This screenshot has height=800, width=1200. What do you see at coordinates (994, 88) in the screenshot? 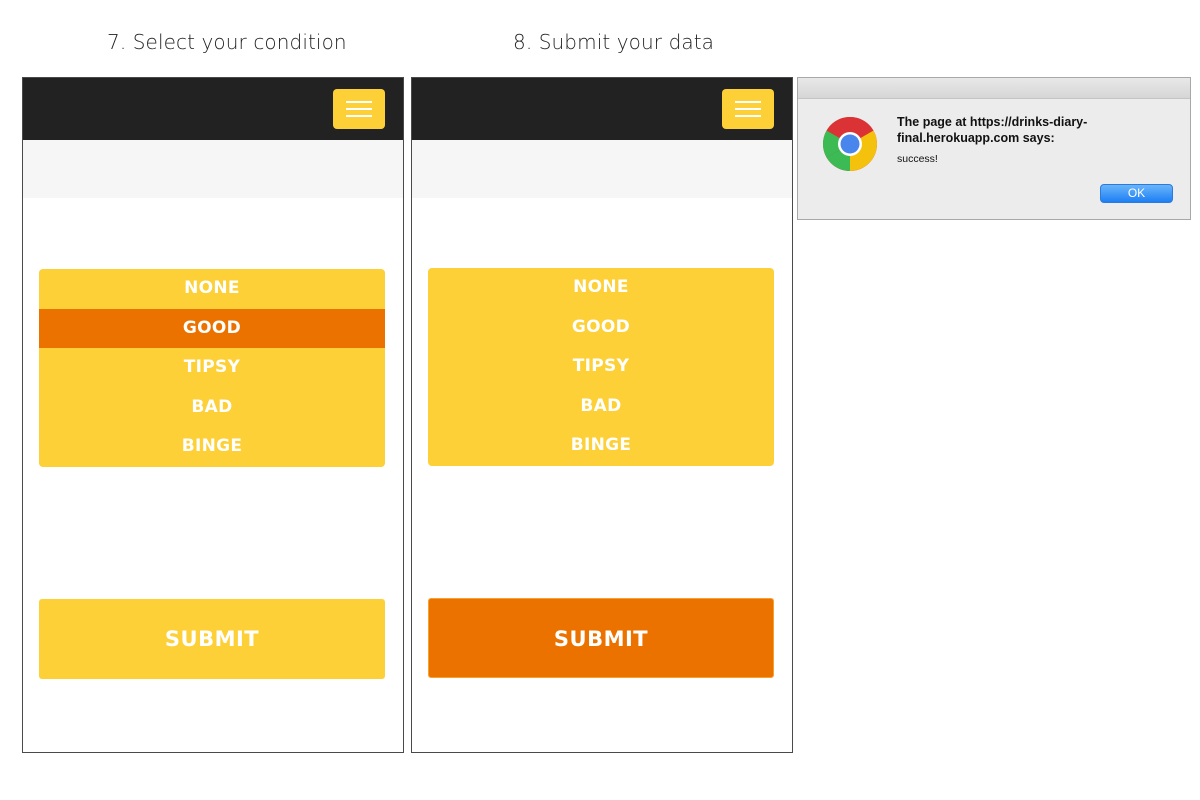
I see `dialog-titlebar` at bounding box center [994, 88].